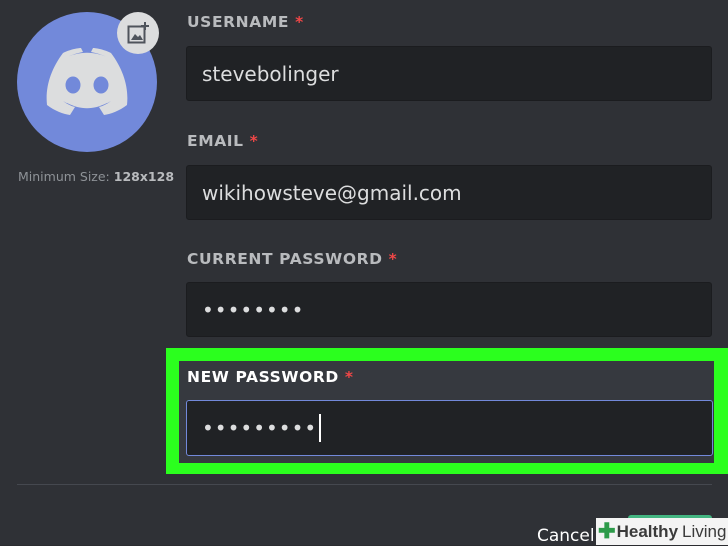 The width and height of the screenshot is (728, 546). Describe the element at coordinates (704, 531) in the screenshot. I see `watermark-word-2: Living` at that location.